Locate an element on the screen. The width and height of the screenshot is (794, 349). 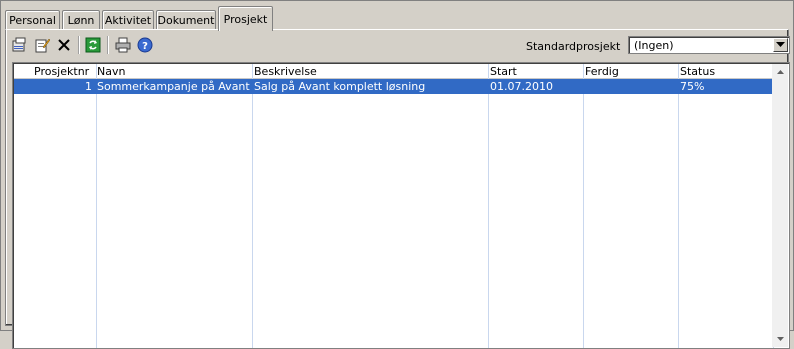
help-button: ? is located at coordinates (145, 45).